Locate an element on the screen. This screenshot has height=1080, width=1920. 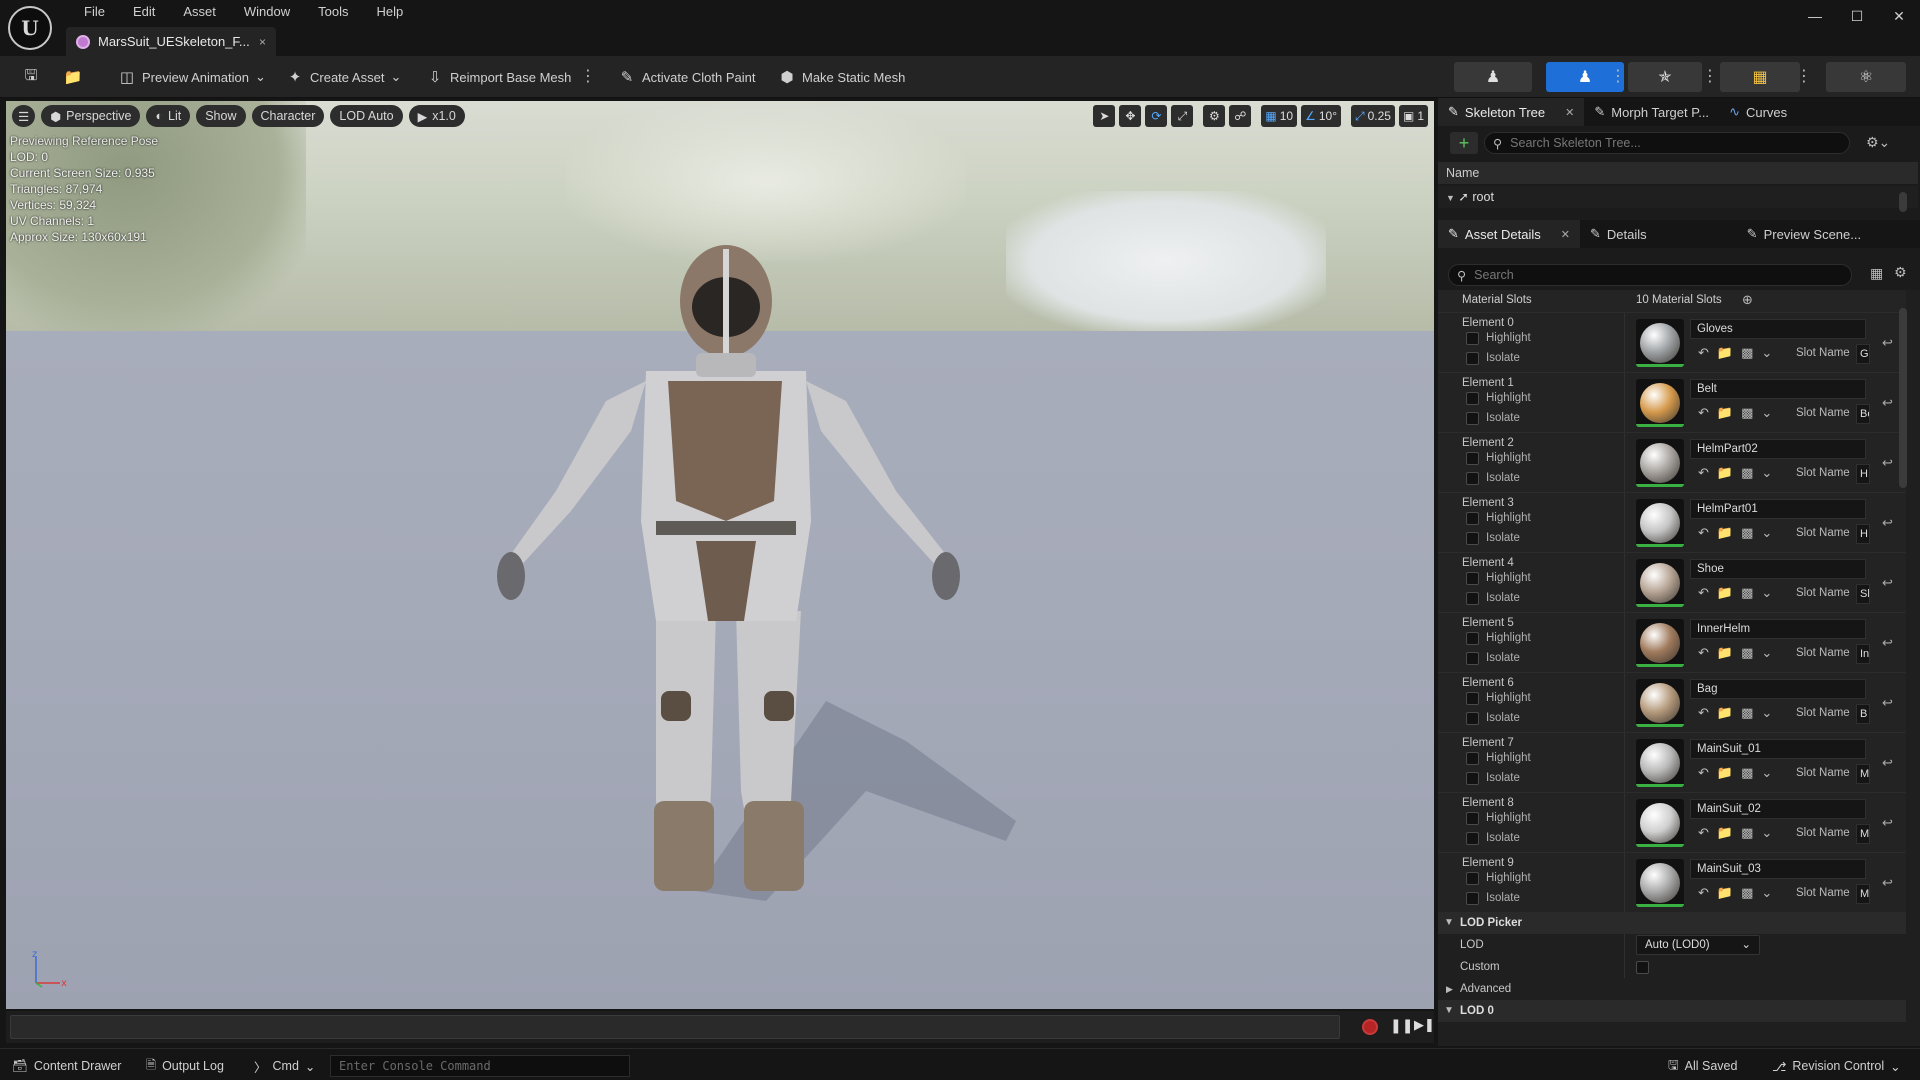
menu-help: Help is located at coordinates (389, 12).